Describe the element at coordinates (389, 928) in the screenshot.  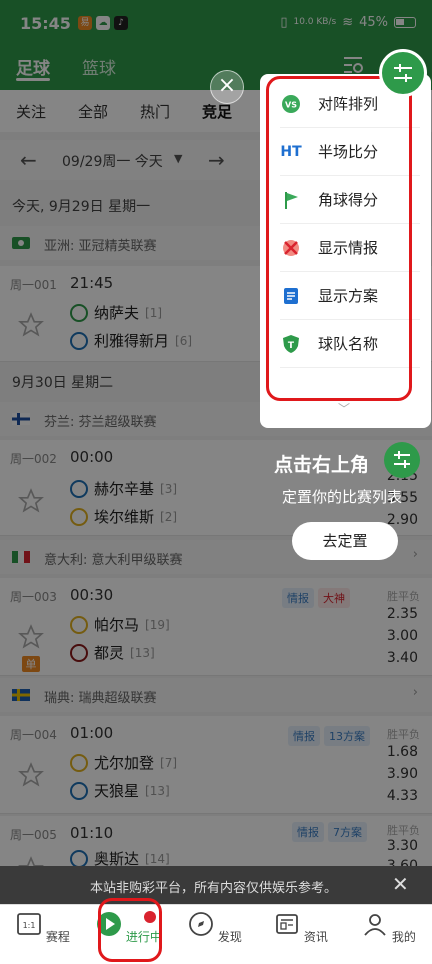
I see `nav-profile: 我的` at that location.